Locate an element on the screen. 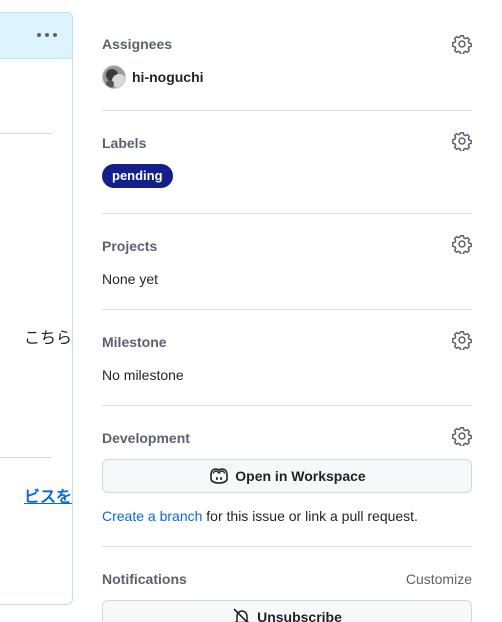  assignees-title: Assignees is located at coordinates (137, 44).